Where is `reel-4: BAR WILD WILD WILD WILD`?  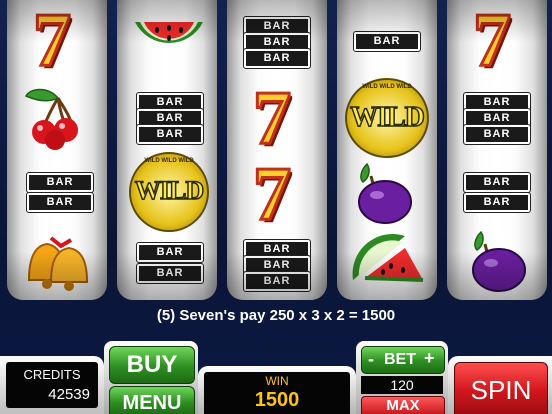 reel-4: BAR WILD WILD WILD WILD is located at coordinates (387, 150).